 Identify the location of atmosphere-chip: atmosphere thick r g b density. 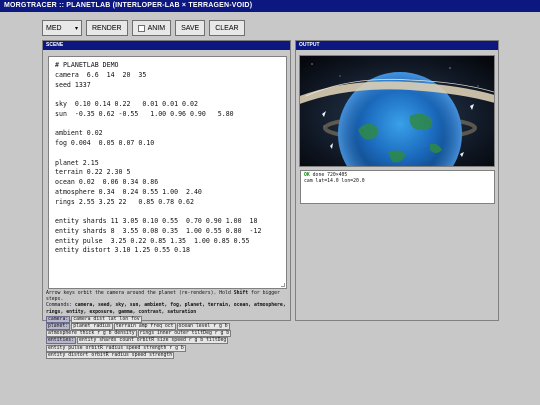
(91, 334).